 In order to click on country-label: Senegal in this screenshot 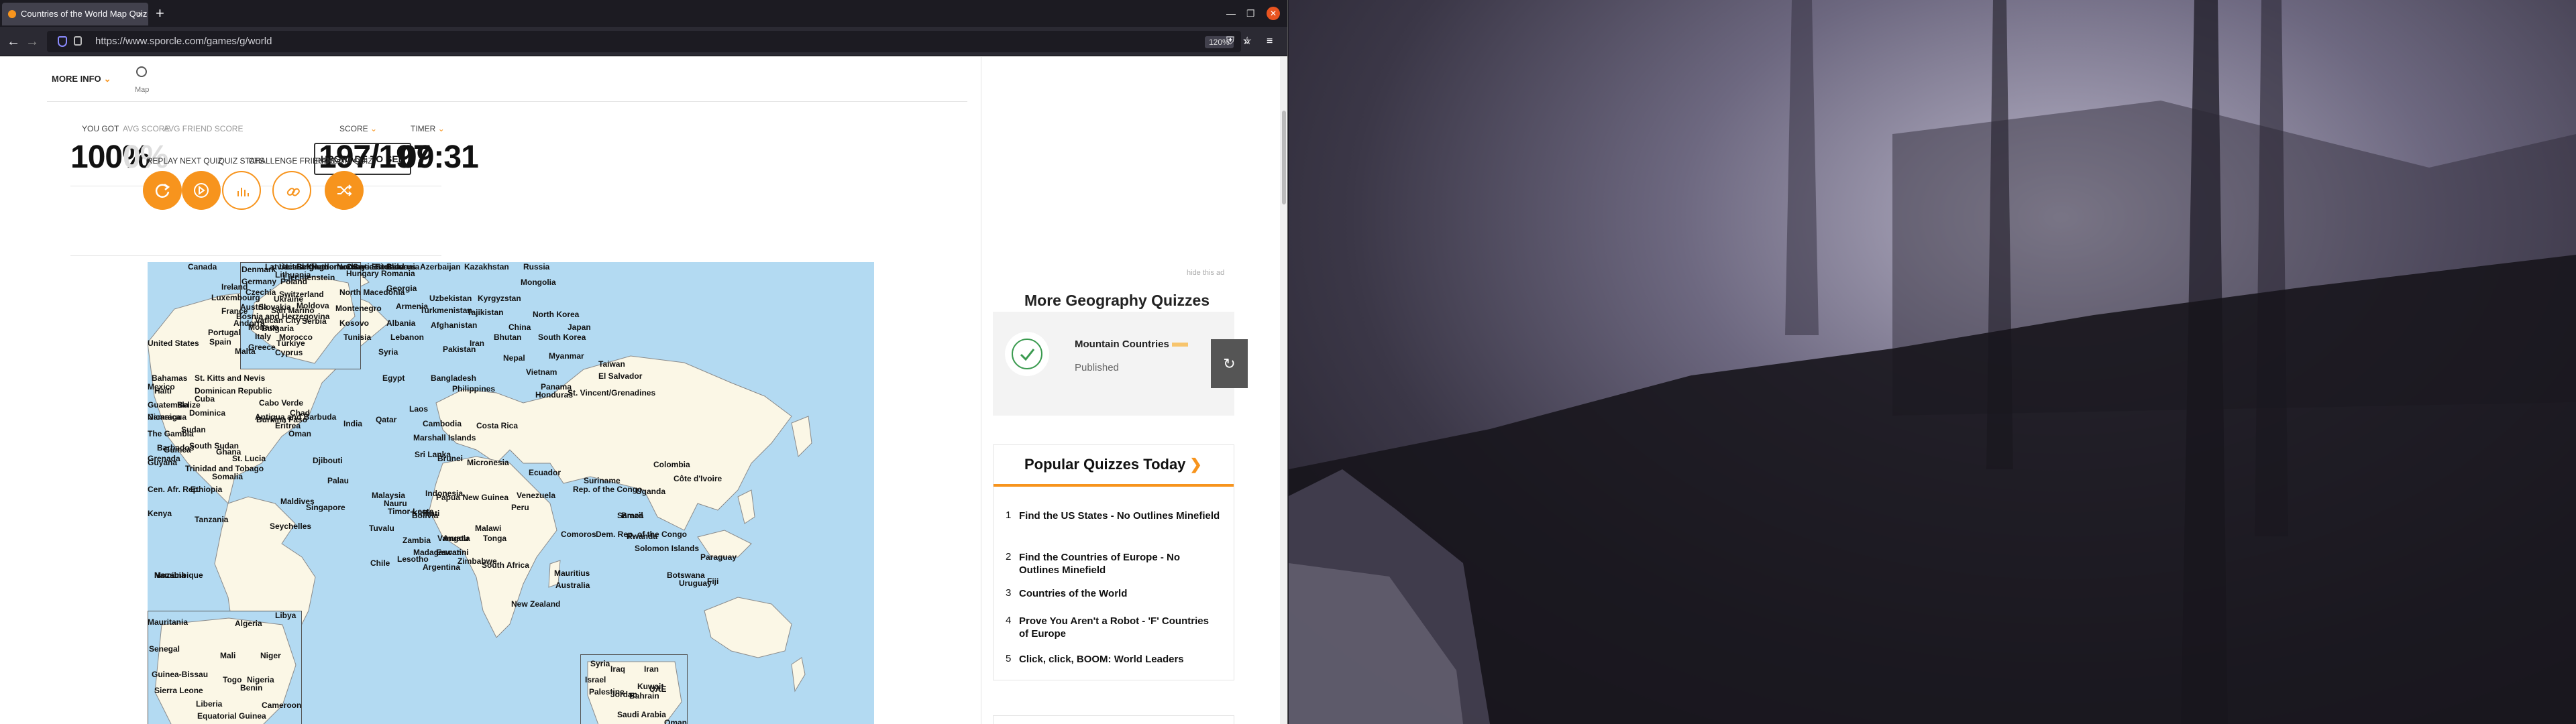, I will do `click(164, 649)`.